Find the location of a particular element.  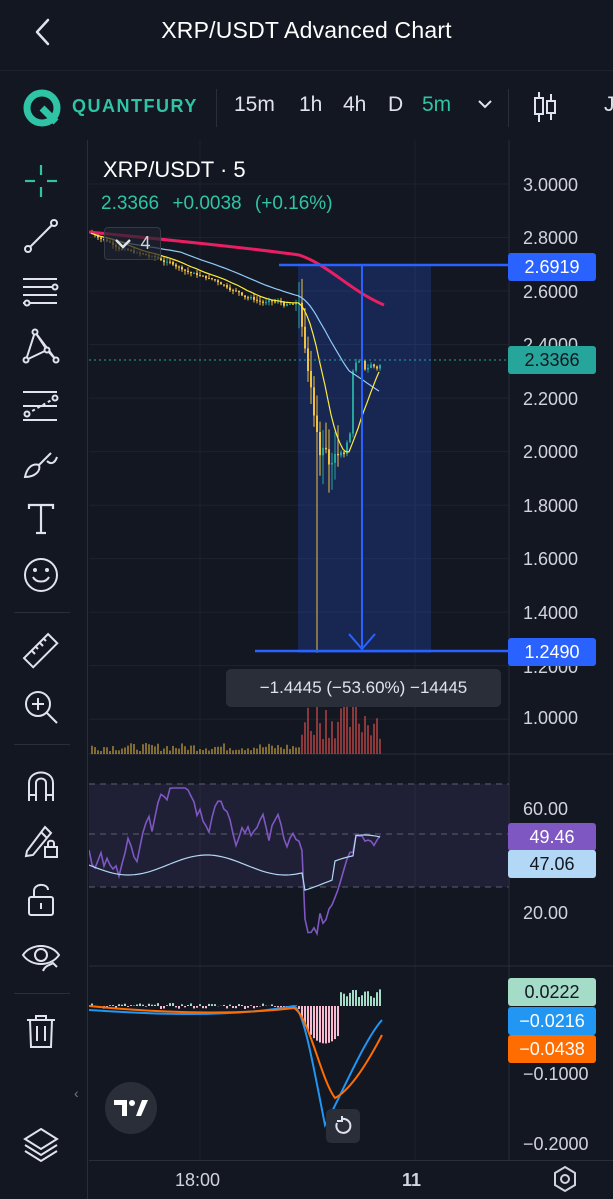

trend-line-tool-button is located at coordinates (41, 236).